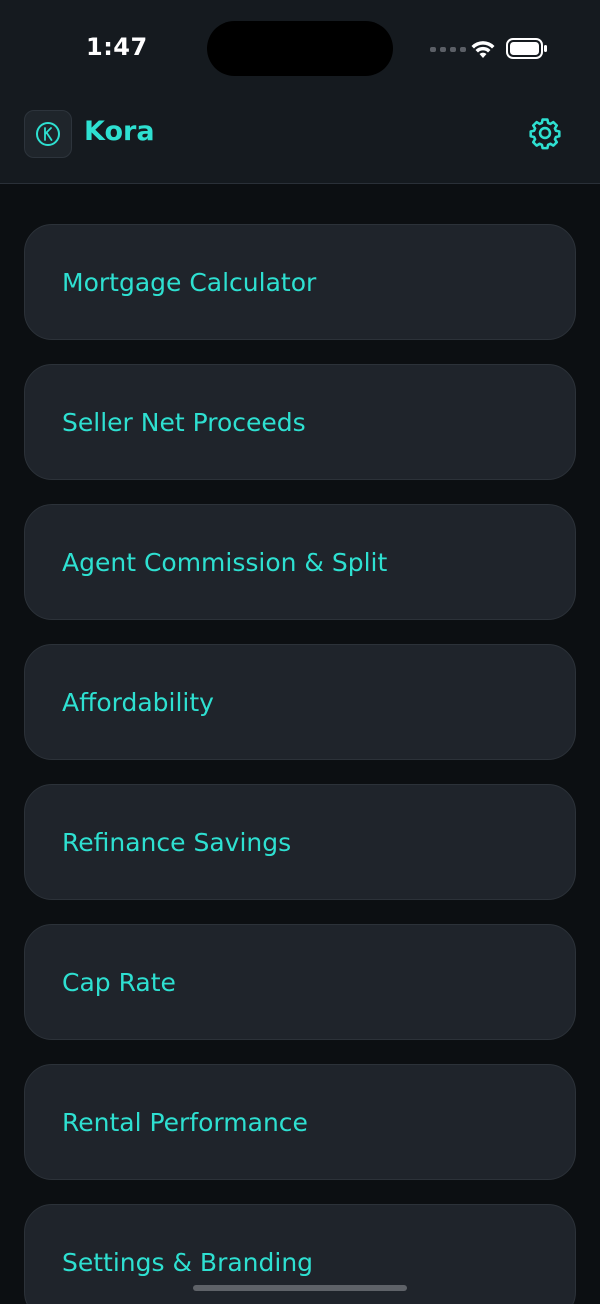 This screenshot has height=1304, width=600. What do you see at coordinates (188, 1262) in the screenshot?
I see `menu-item-label: Settings & Branding` at bounding box center [188, 1262].